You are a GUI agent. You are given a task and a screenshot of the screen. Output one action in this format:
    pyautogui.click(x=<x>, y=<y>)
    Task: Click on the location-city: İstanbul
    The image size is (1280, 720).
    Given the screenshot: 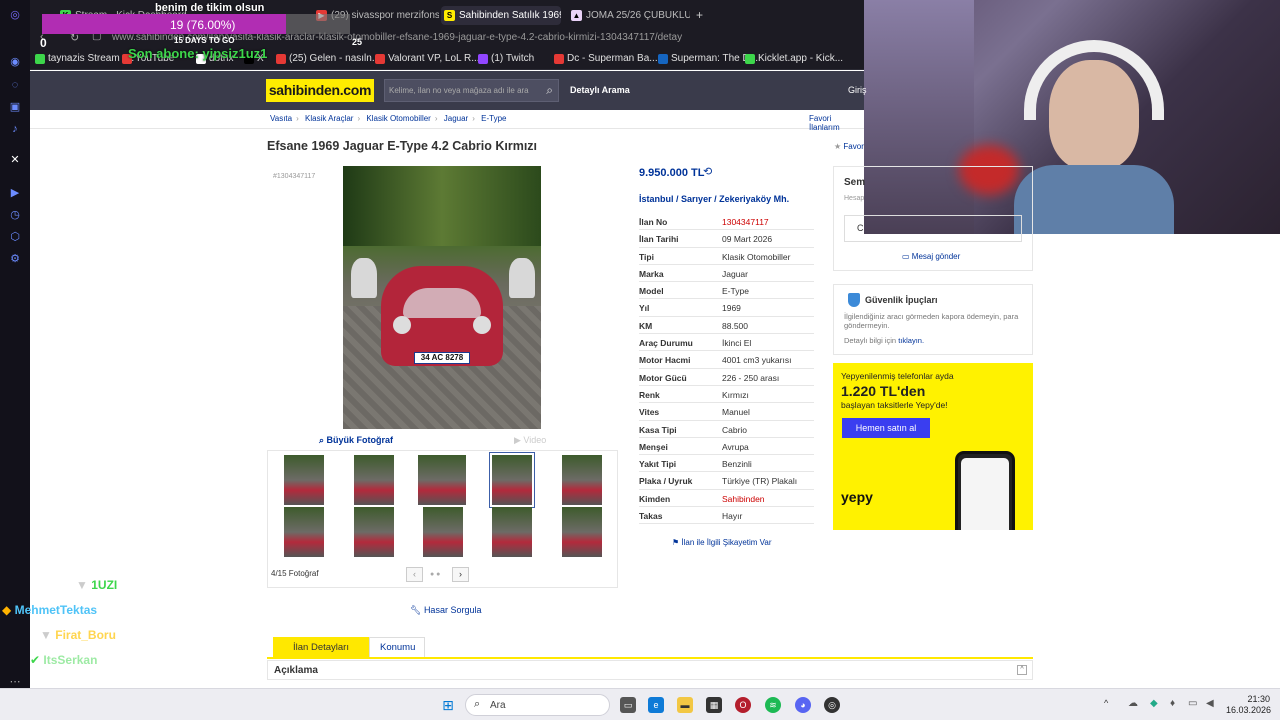 What is the action you would take?
    pyautogui.click(x=656, y=199)
    